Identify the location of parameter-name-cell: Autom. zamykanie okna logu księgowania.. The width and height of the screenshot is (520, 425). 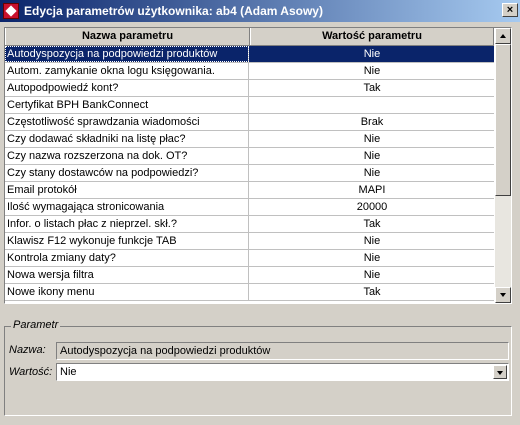
(127, 71).